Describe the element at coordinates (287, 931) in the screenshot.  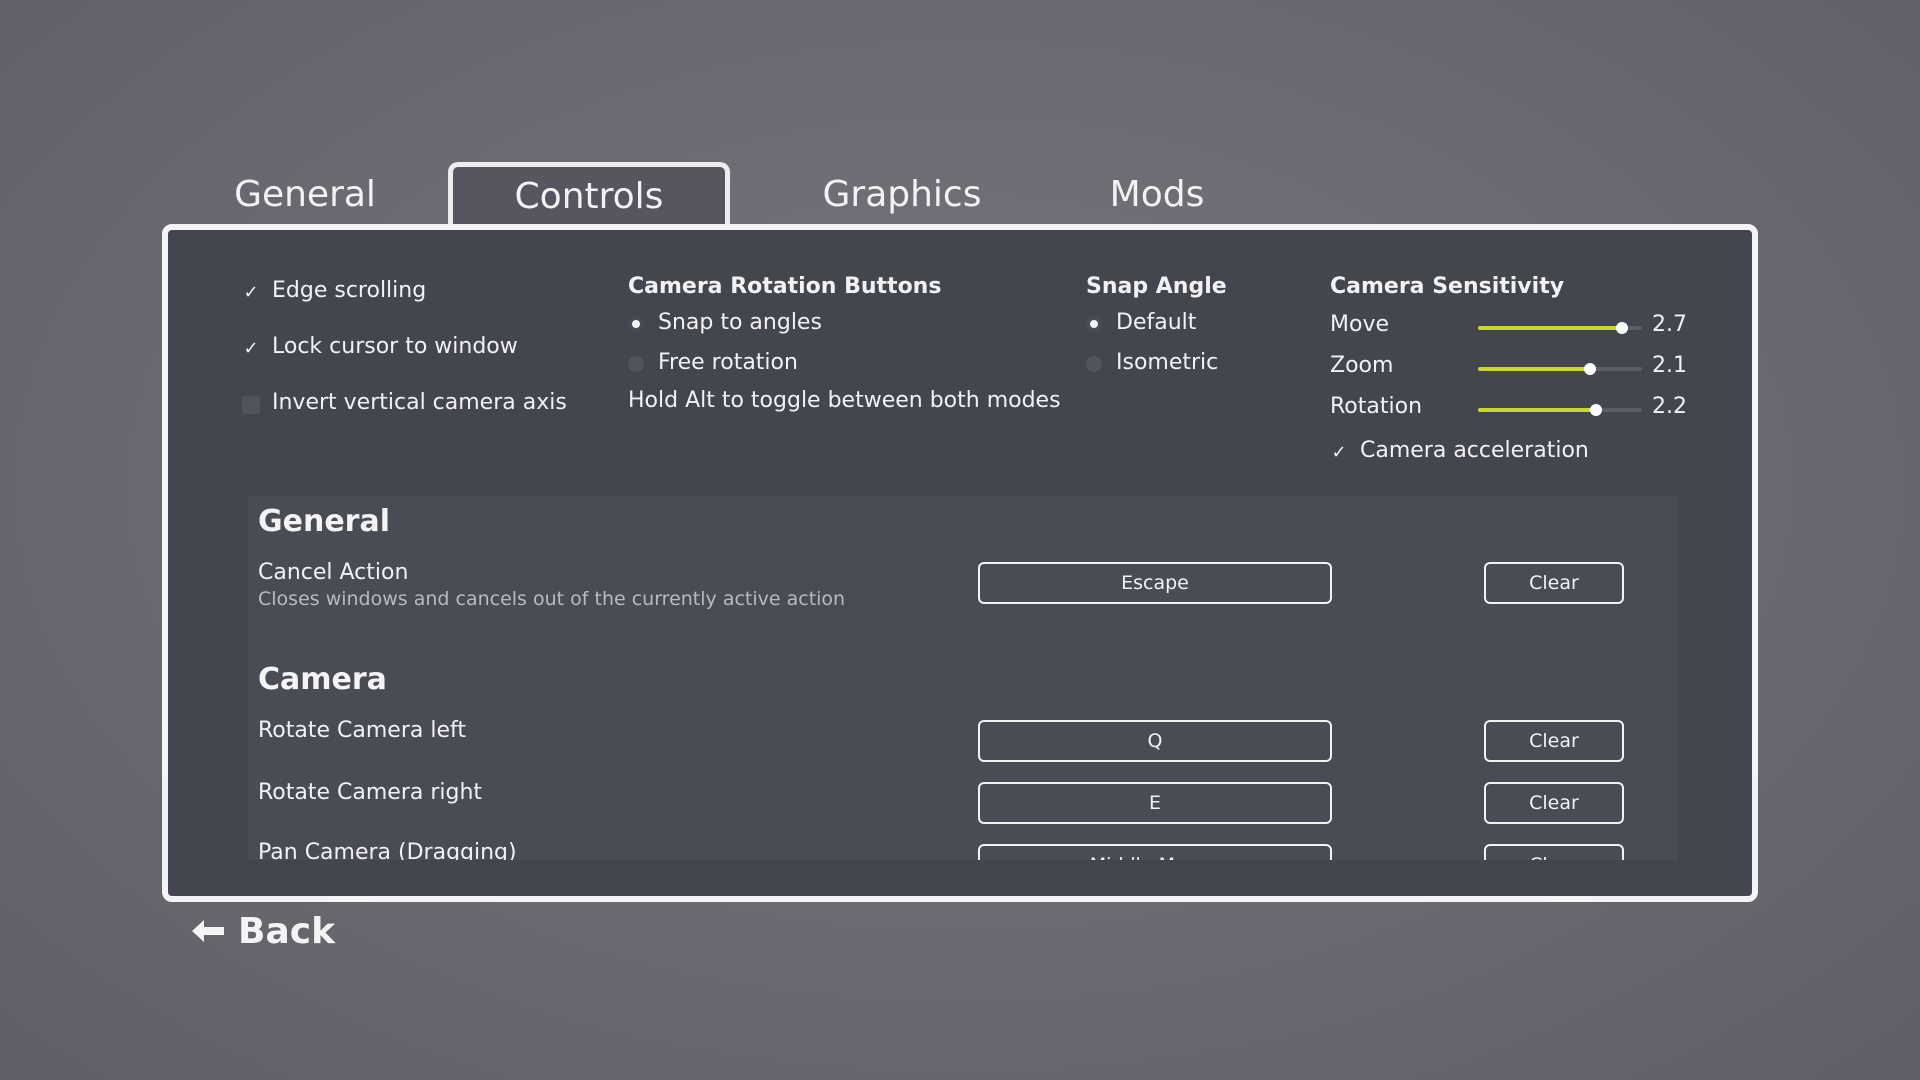
I see `back-label: Back` at that location.